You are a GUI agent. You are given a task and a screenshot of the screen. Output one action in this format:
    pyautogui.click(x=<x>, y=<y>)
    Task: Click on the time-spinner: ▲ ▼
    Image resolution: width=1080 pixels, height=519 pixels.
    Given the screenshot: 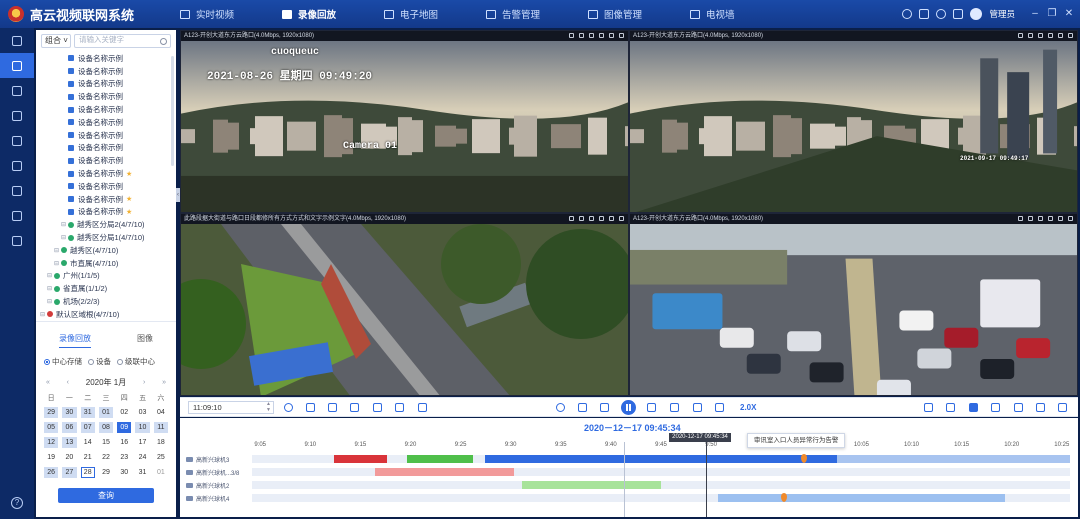 What is the action you would take?
    pyautogui.click(x=268, y=407)
    